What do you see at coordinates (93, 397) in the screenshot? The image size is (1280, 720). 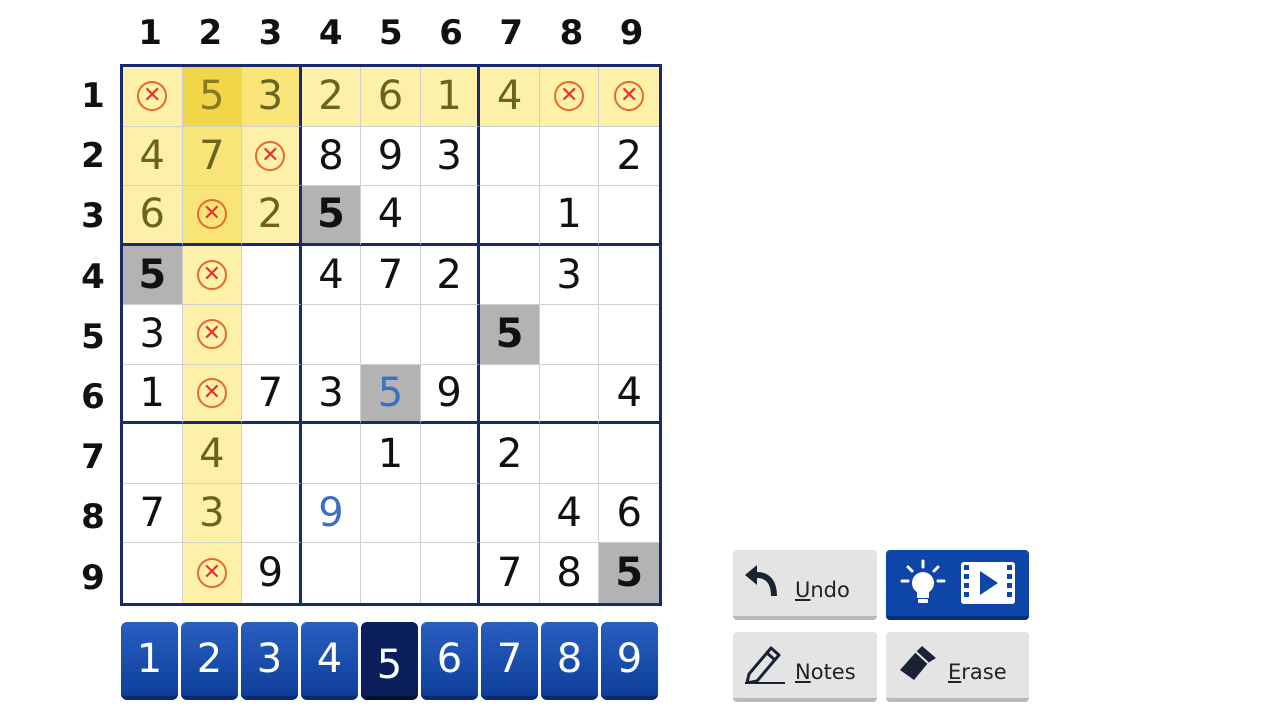 I see `row-label: 6` at bounding box center [93, 397].